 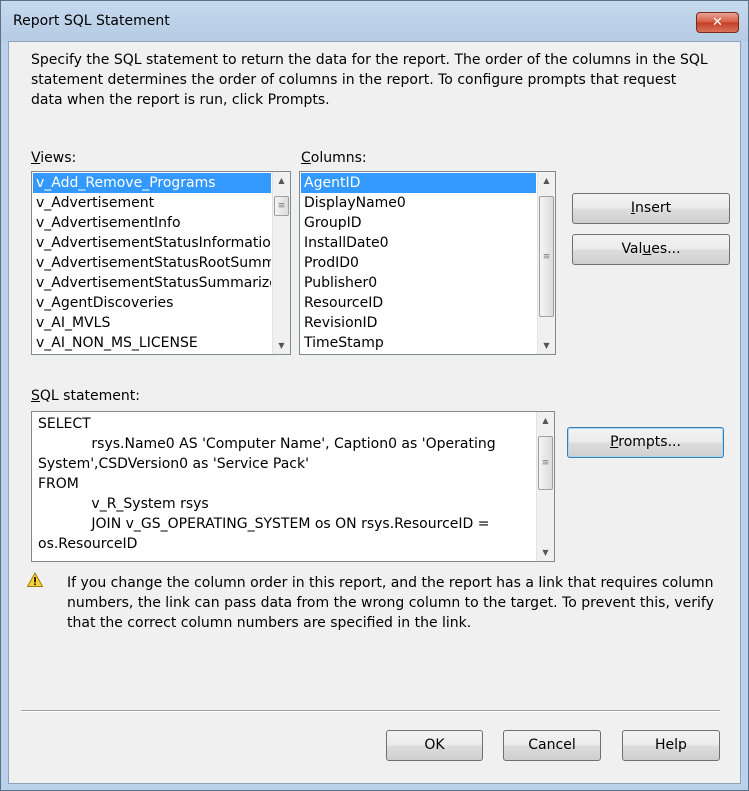 I want to click on views-list-item: v_Add_Remove_Programs, so click(x=152, y=183).